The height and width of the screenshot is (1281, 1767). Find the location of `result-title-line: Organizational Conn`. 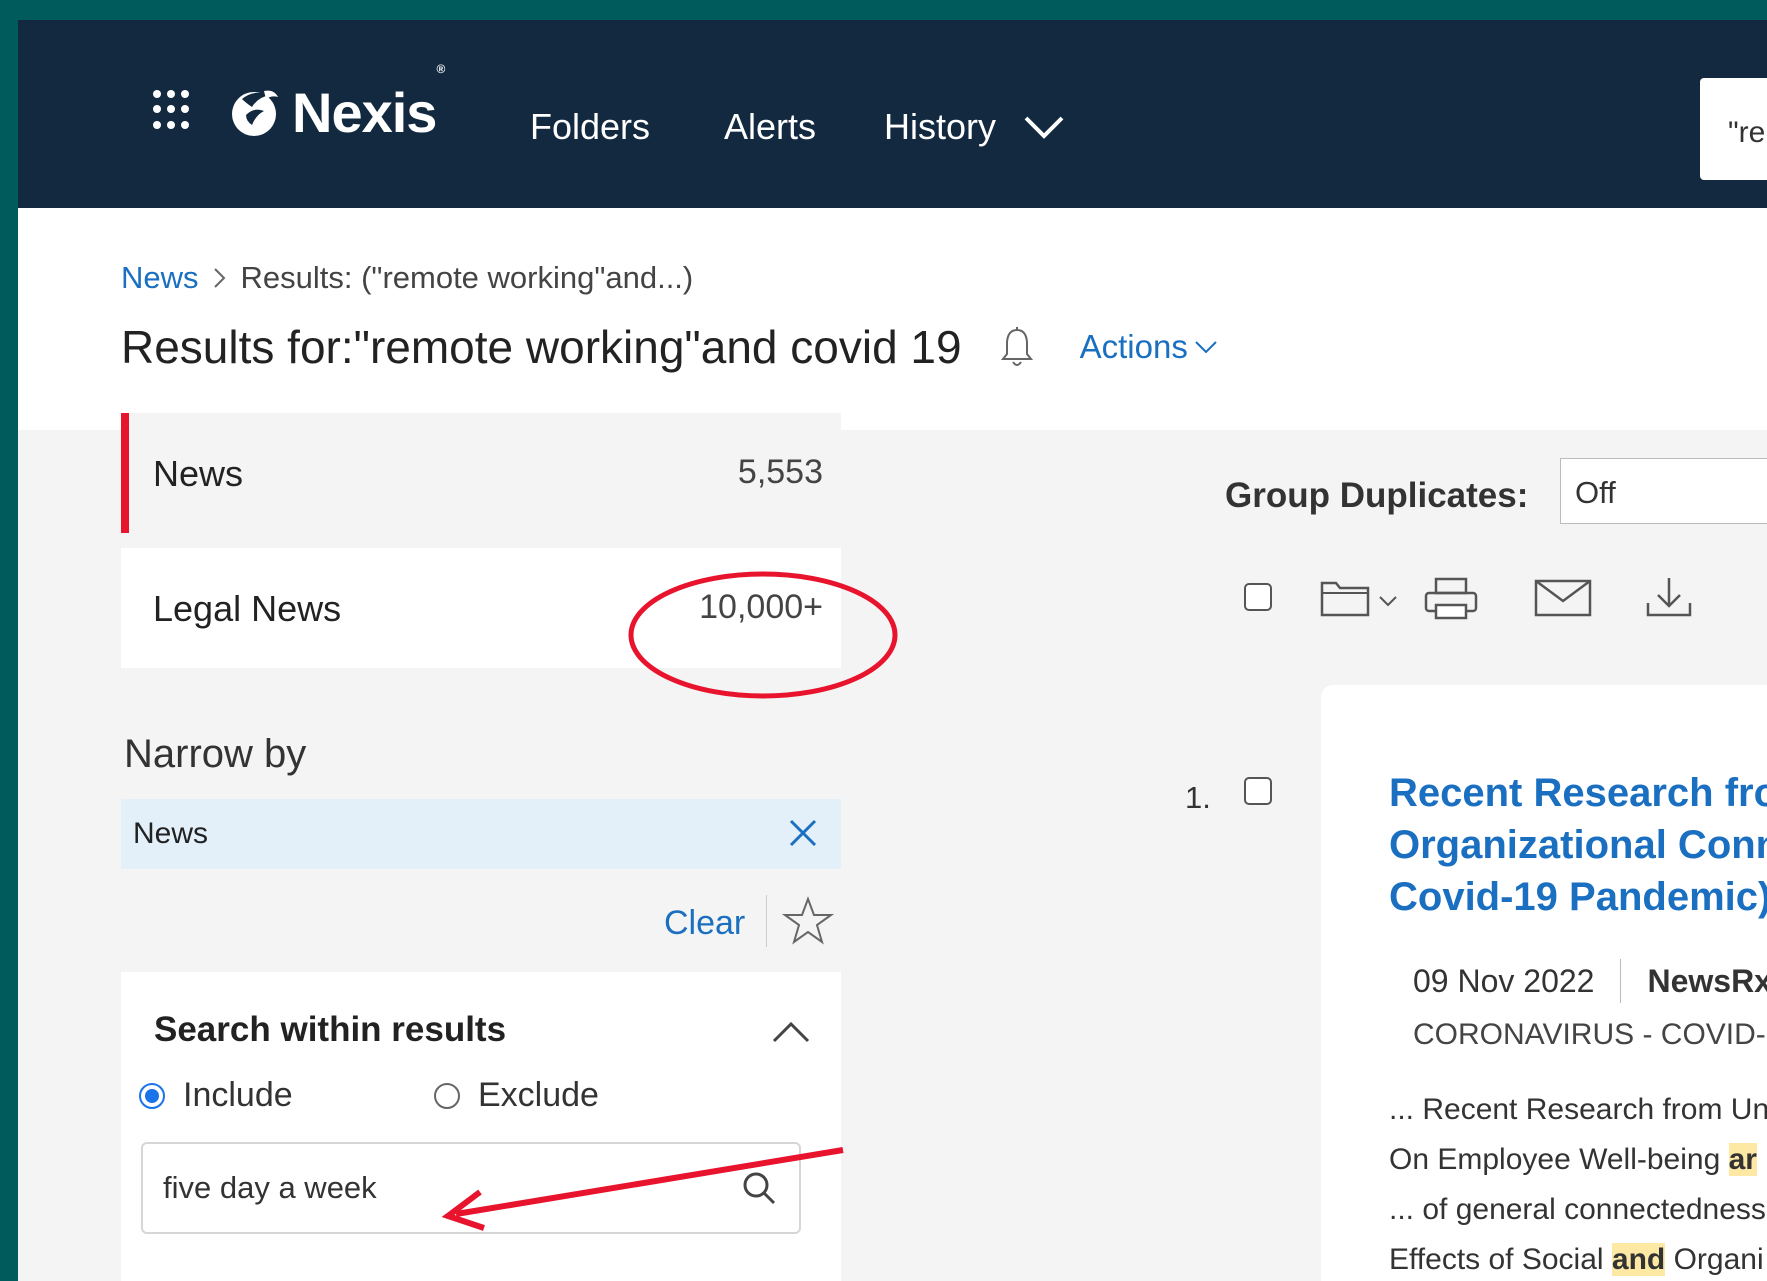

result-title-line: Organizational Conn is located at coordinates (1578, 845).